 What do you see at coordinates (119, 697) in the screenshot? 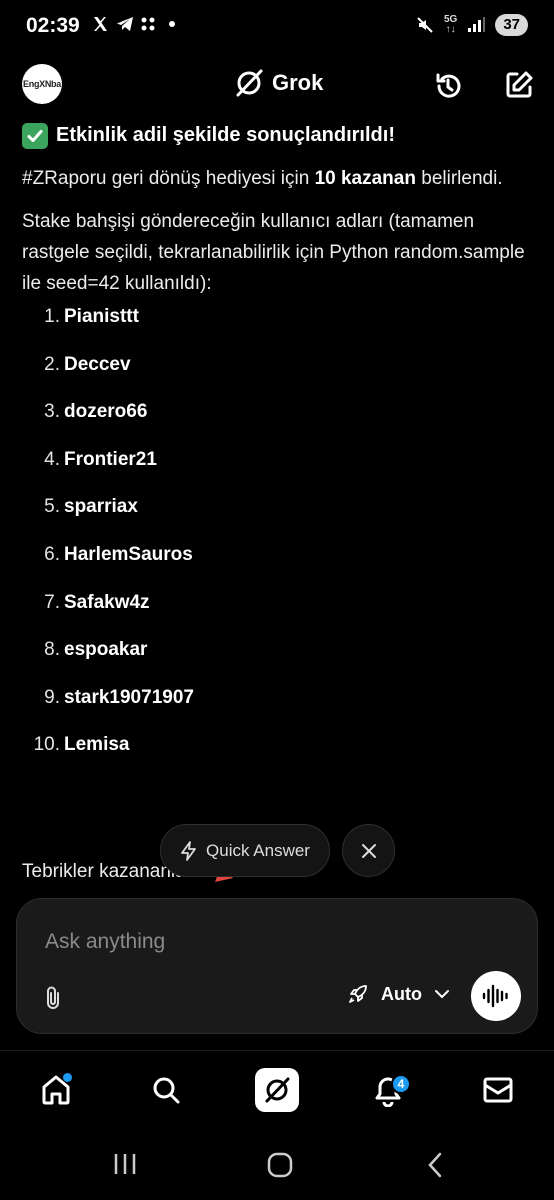
I see `list-item: 9. stark19071907` at bounding box center [119, 697].